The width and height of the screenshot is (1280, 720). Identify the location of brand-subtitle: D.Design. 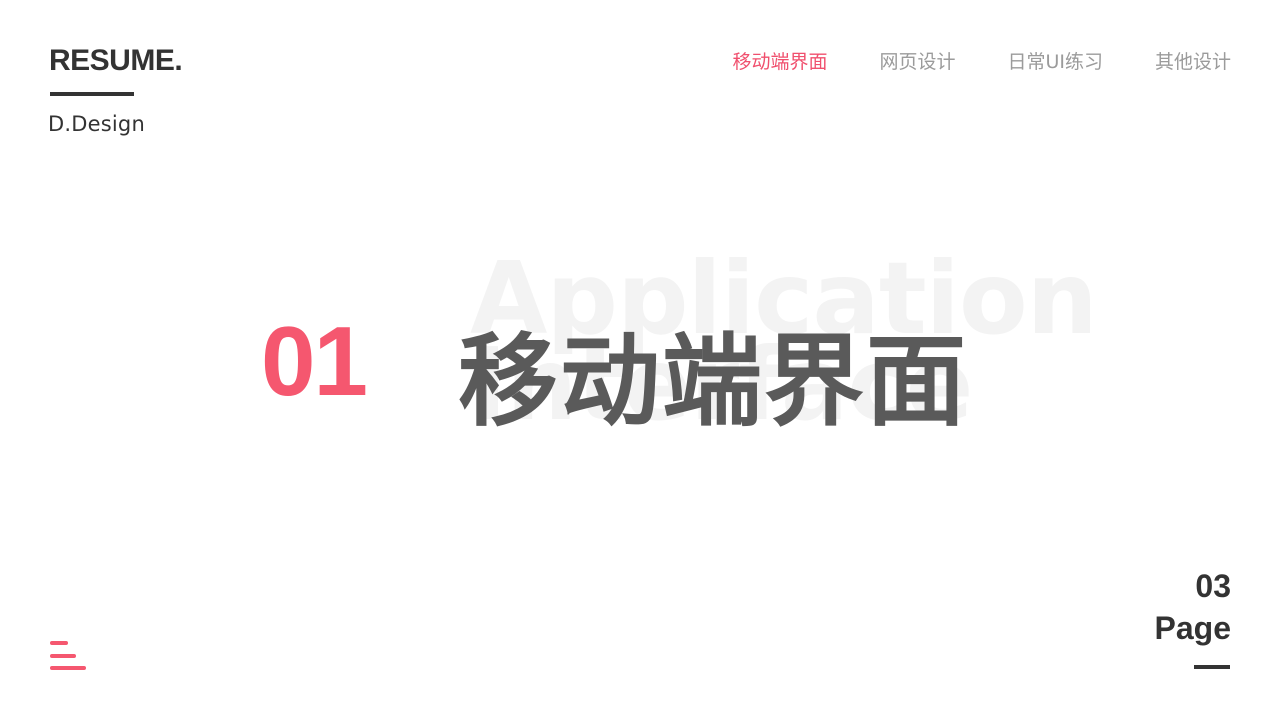
(96, 124).